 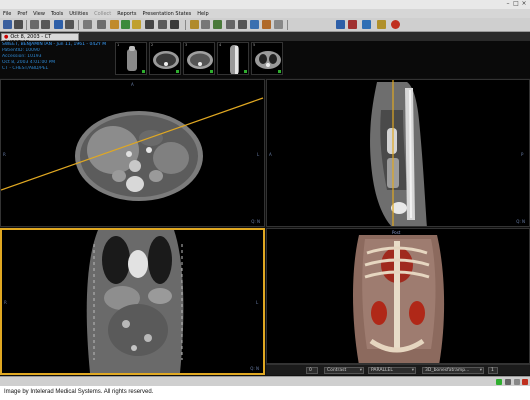 What do you see at coordinates (101, 24) in the screenshot?
I see `zoom-icon` at bounding box center [101, 24].